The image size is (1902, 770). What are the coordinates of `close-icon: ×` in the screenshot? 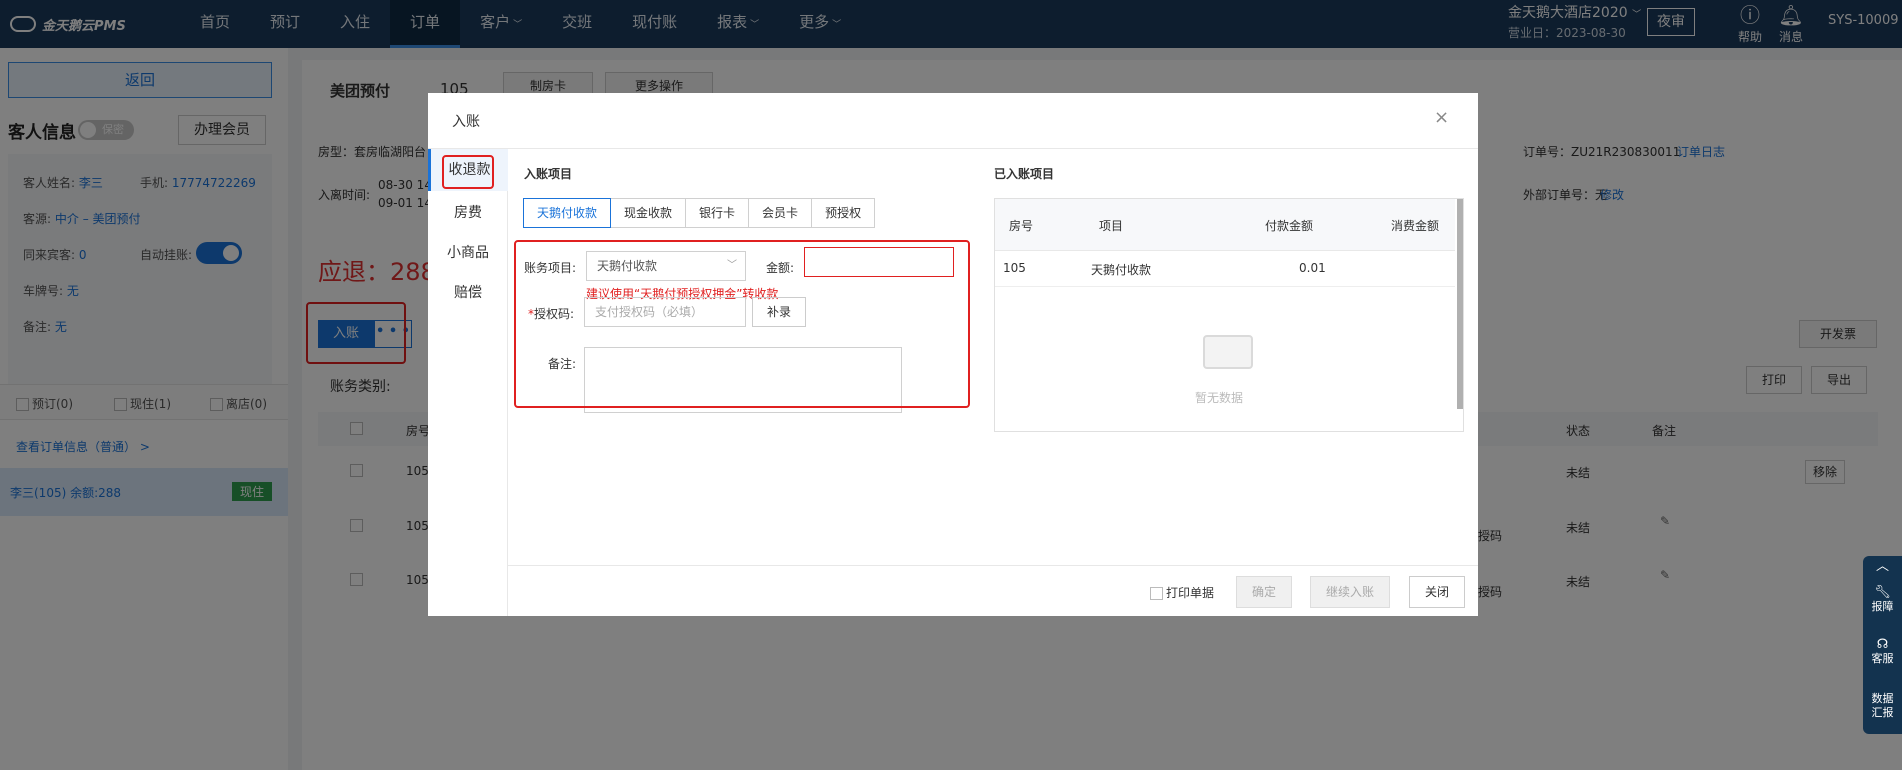 It's located at (1441, 117).